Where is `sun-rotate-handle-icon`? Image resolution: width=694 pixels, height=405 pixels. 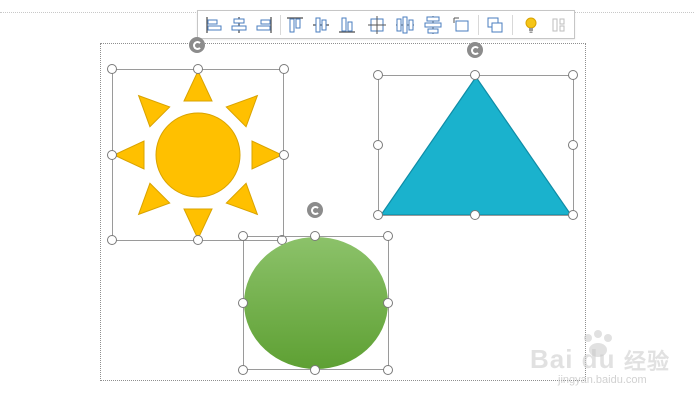 sun-rotate-handle-icon is located at coordinates (197, 45).